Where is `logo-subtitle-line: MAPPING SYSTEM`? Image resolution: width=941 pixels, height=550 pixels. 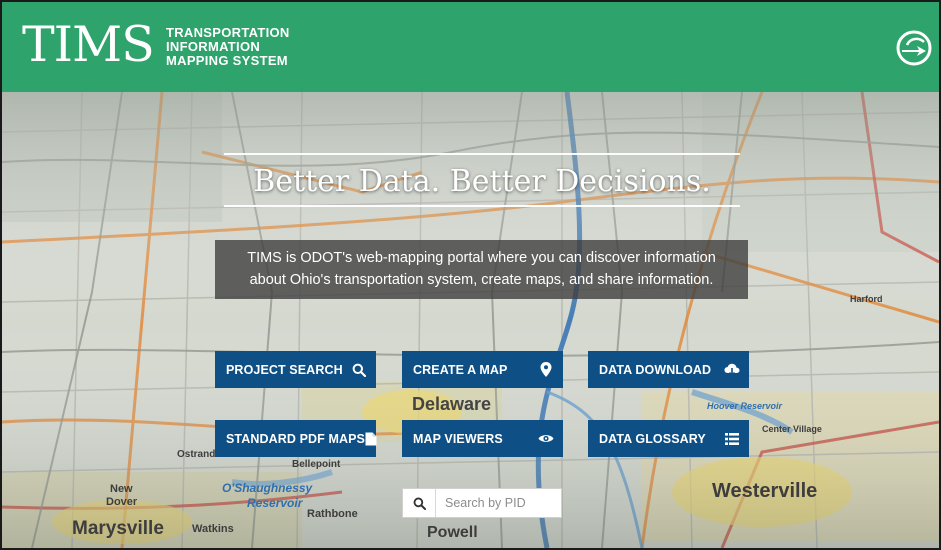 logo-subtitle-line: MAPPING SYSTEM is located at coordinates (227, 60).